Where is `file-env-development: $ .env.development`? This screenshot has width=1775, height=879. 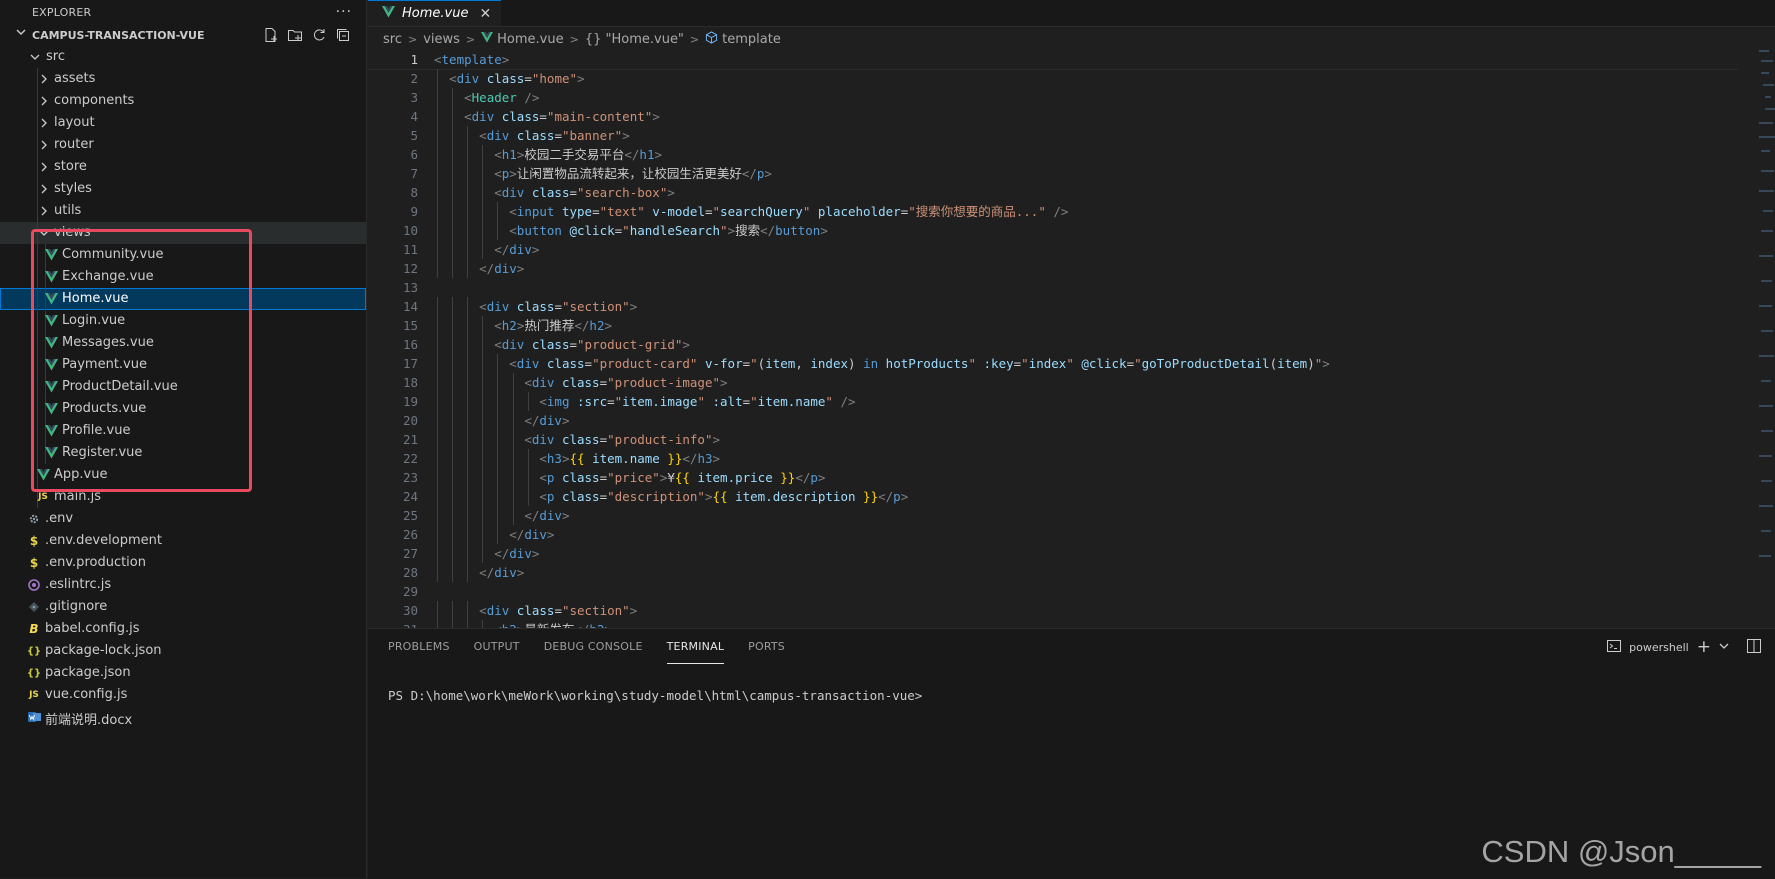 file-env-development: $ .env.development is located at coordinates (183, 541).